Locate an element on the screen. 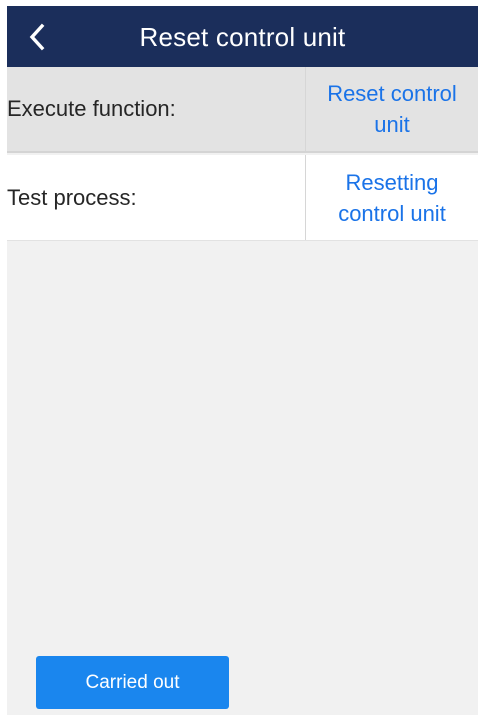 The height and width of the screenshot is (715, 478). test-process-label: Test process: is located at coordinates (72, 197).